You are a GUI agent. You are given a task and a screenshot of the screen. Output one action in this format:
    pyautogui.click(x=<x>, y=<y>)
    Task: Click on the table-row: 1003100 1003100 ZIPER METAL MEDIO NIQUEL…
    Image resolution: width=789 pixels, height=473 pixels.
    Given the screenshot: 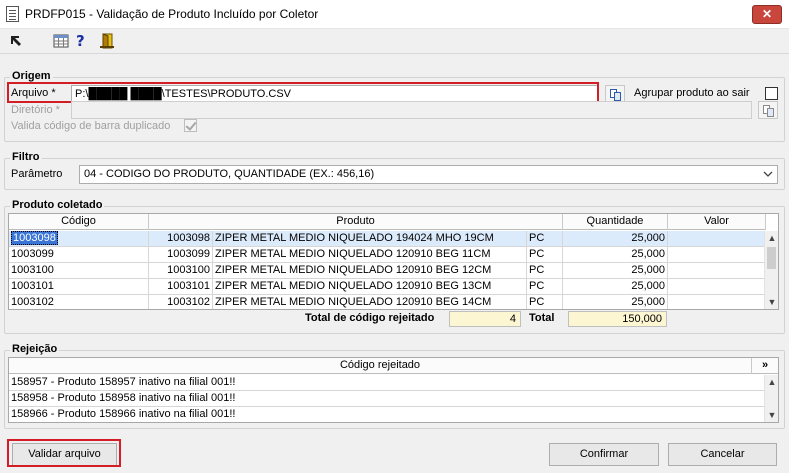 What is the action you would take?
    pyautogui.click(x=387, y=271)
    